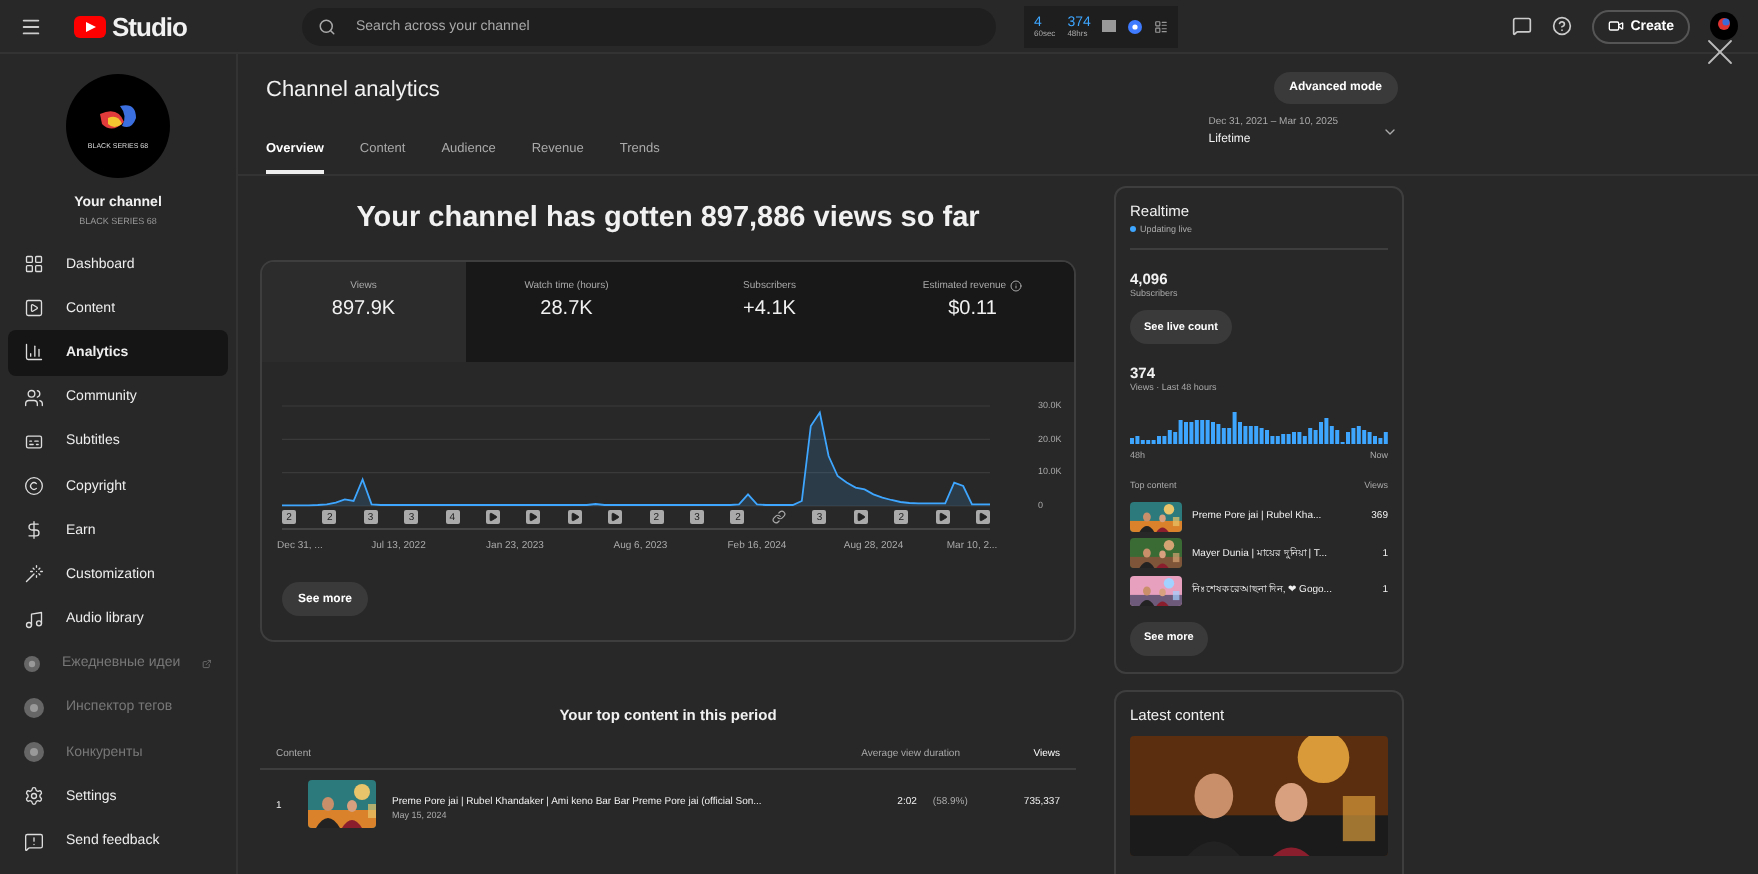 This screenshot has height=874, width=1758. What do you see at coordinates (363, 309) in the screenshot?
I see `metric-value: 897.9K` at bounding box center [363, 309].